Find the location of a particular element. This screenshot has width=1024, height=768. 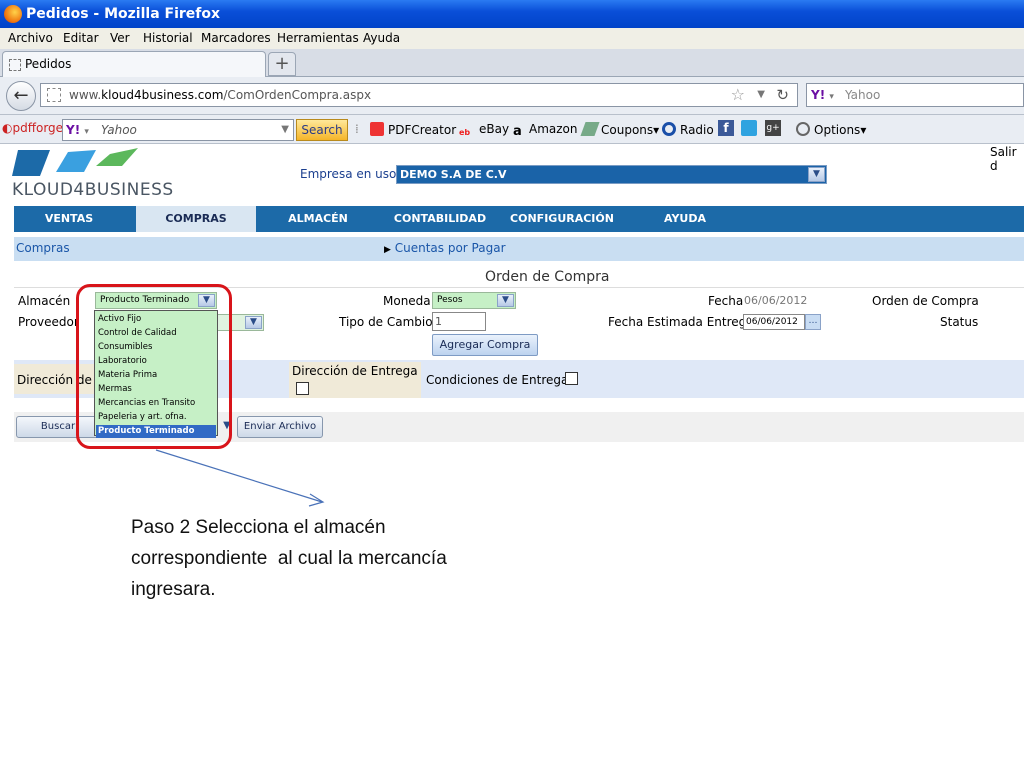

enviar-archivo-button: Enviar Archivo is located at coordinates (280, 427).